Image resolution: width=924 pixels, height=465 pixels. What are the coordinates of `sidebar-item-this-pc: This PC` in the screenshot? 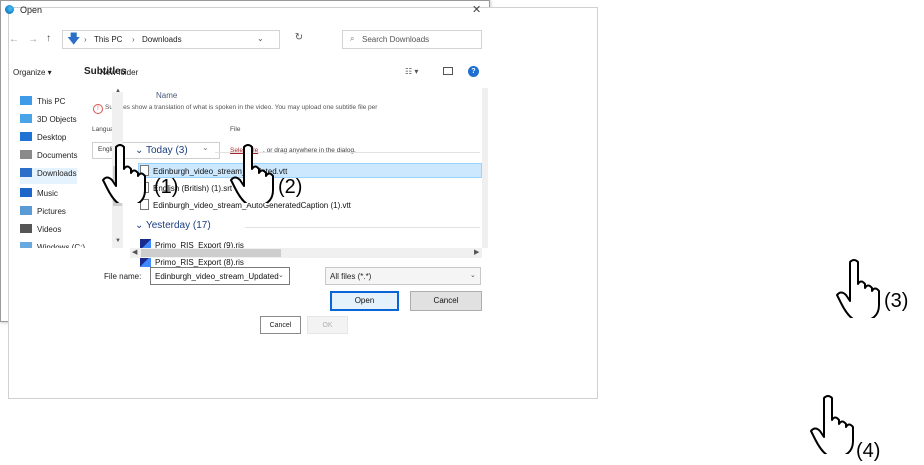 It's located at (42, 104).